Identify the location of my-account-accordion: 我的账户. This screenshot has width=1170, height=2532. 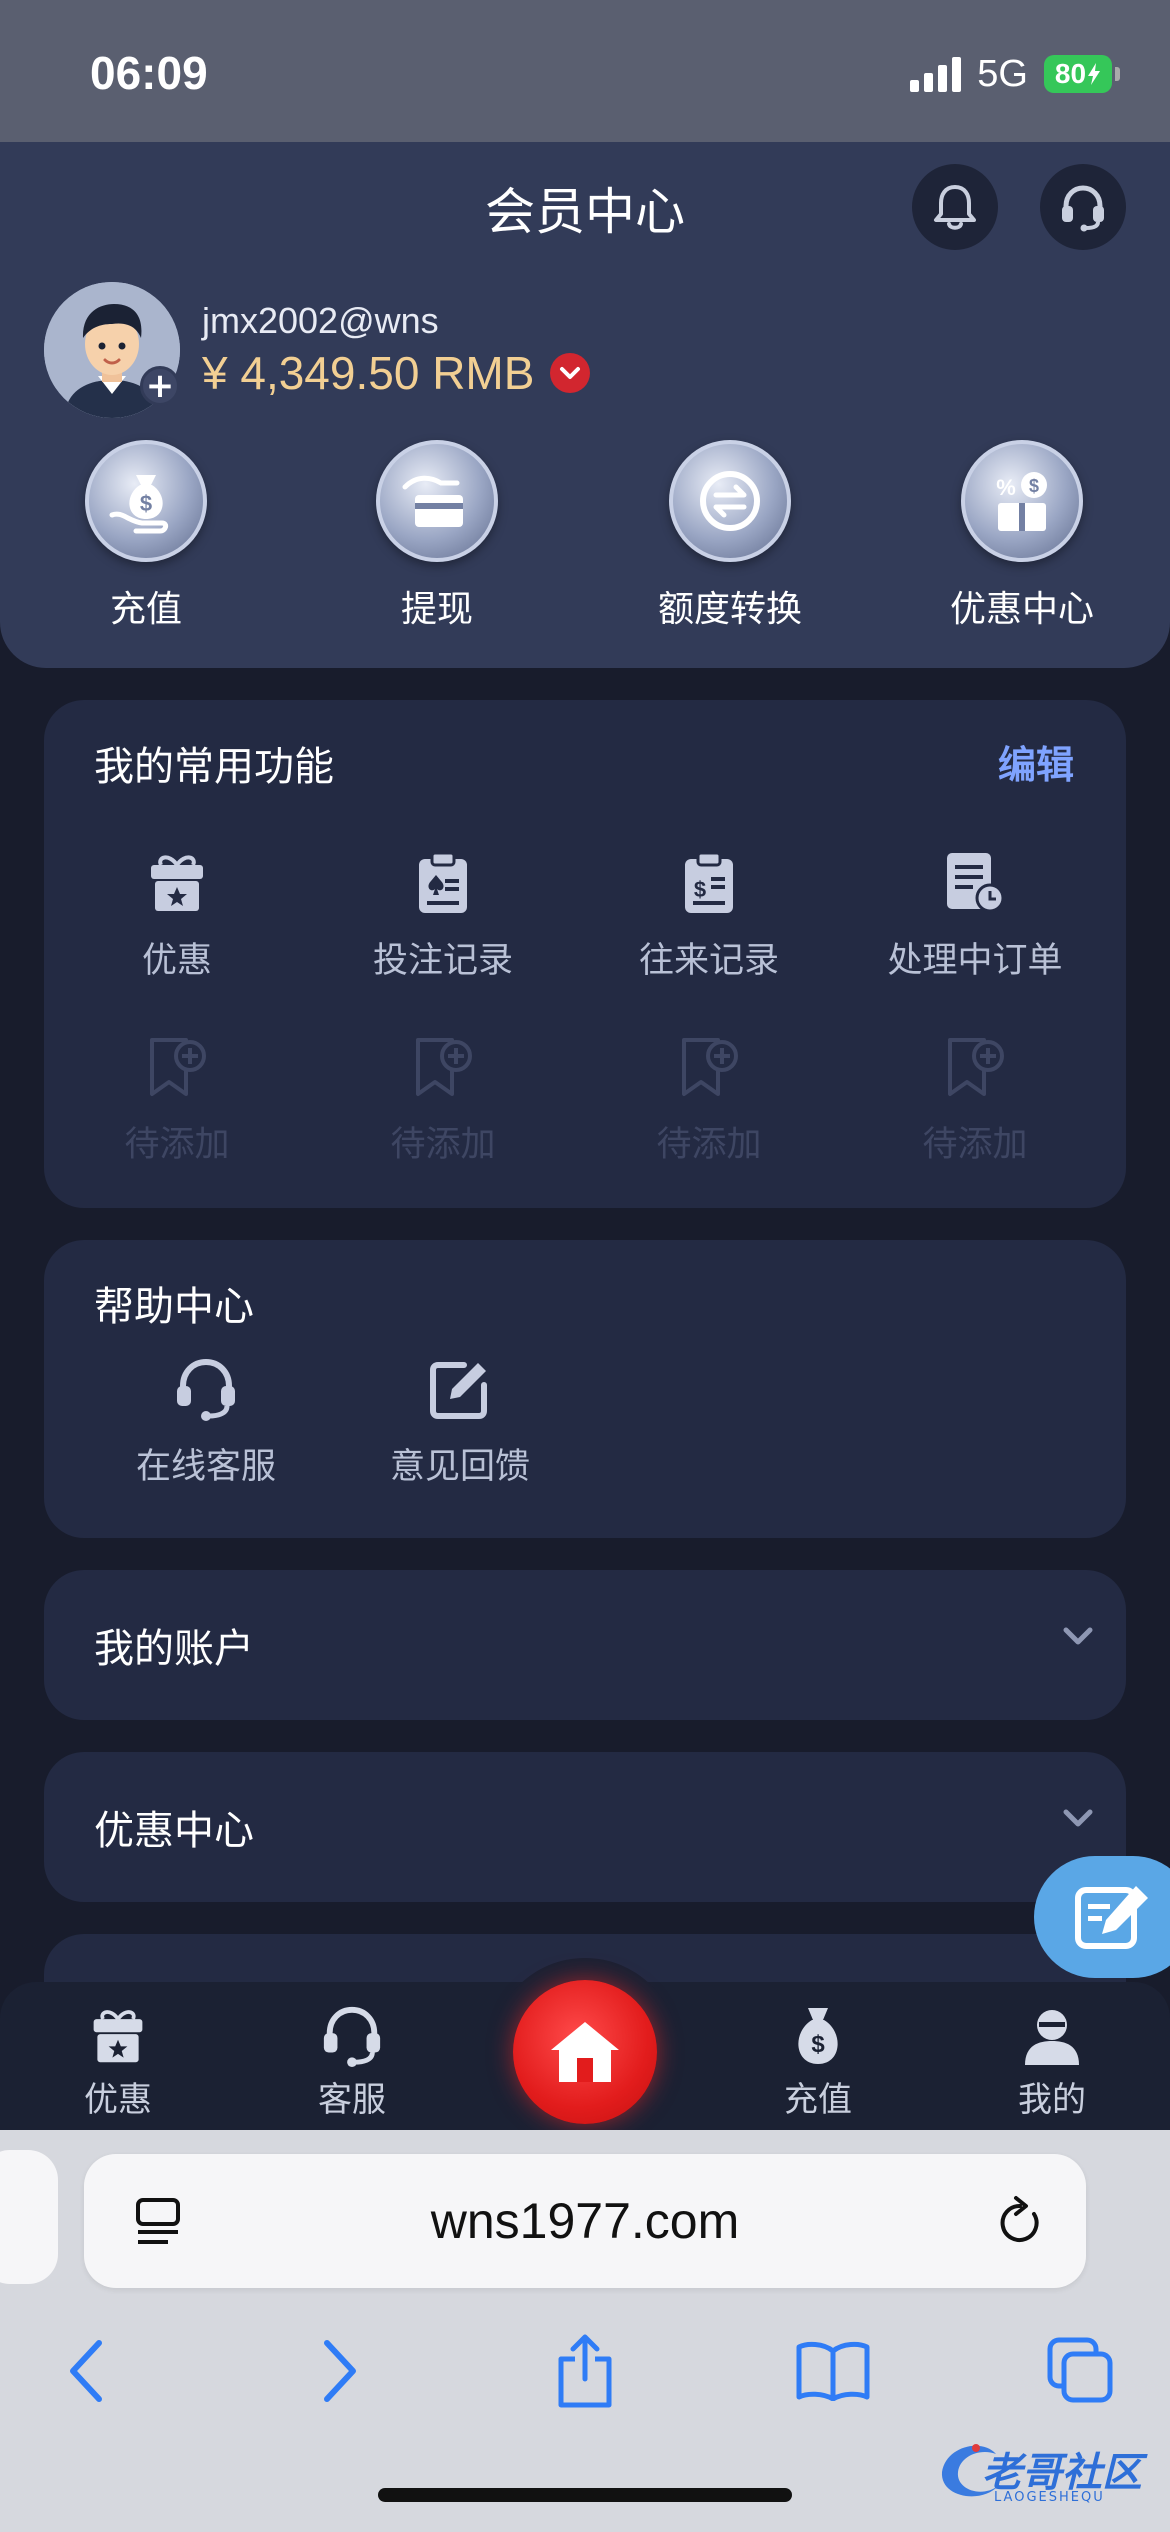
(585, 1645).